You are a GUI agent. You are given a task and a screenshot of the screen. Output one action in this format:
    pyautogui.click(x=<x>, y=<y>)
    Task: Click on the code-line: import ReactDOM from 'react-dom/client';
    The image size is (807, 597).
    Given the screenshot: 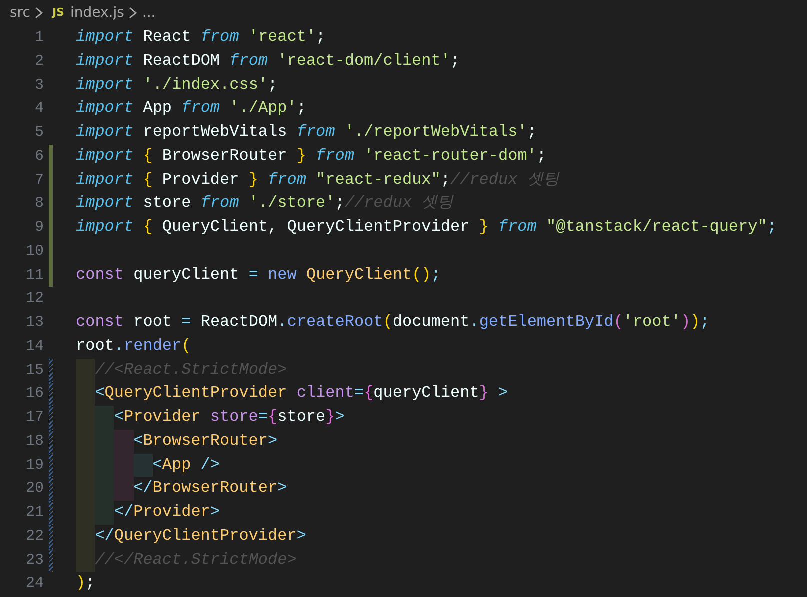 What is the action you would take?
    pyautogui.click(x=268, y=61)
    